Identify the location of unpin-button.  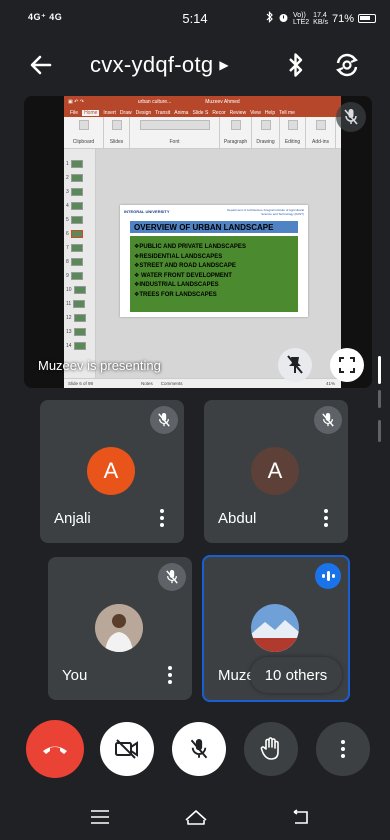
(295, 365).